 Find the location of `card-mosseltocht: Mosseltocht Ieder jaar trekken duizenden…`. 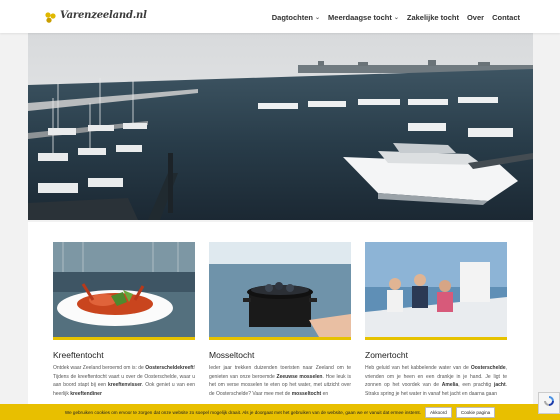

card-mosseltocht: Mosseltocht Ieder jaar trekken duizenden… is located at coordinates (280, 320).